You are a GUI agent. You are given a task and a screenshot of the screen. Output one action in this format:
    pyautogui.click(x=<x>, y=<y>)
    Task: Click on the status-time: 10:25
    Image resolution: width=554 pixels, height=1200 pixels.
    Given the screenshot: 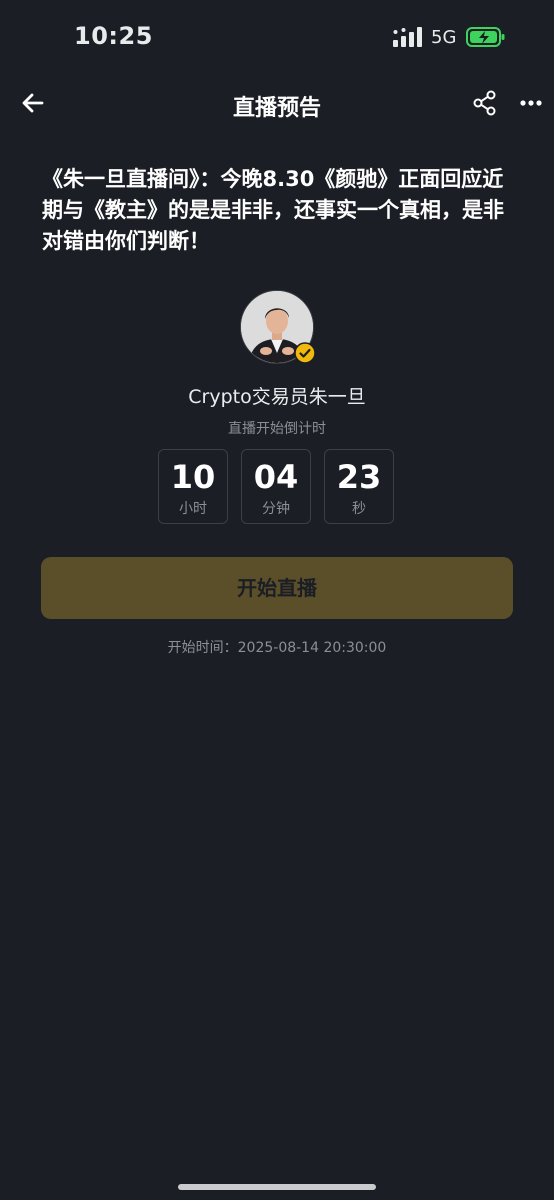 What is the action you would take?
    pyautogui.click(x=113, y=36)
    